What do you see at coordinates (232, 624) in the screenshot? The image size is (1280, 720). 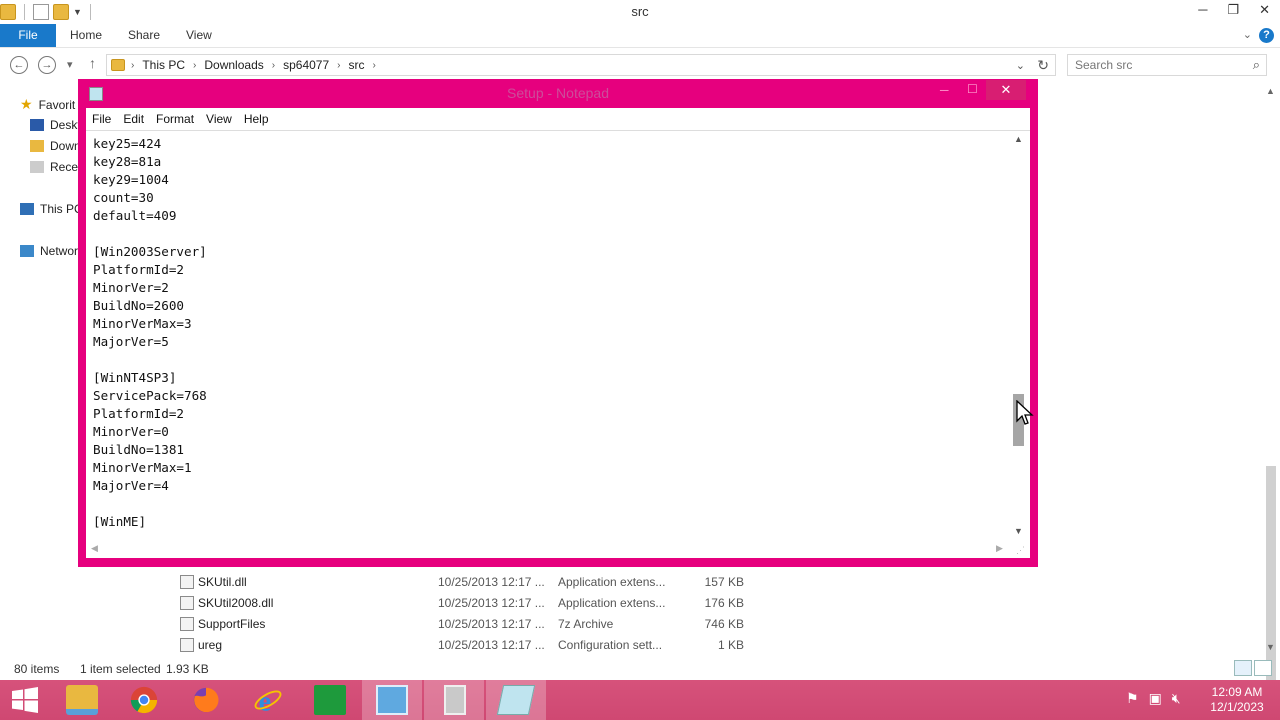 I see `file-name: SupportFiles` at bounding box center [232, 624].